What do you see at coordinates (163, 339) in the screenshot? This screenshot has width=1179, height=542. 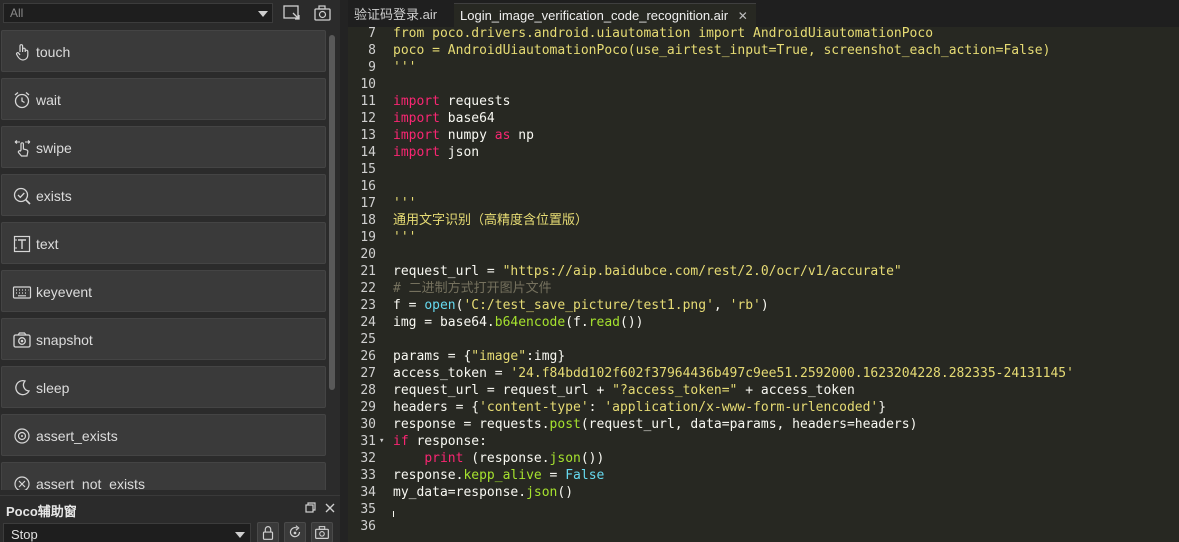 I see `action-snapshot: snapshot` at bounding box center [163, 339].